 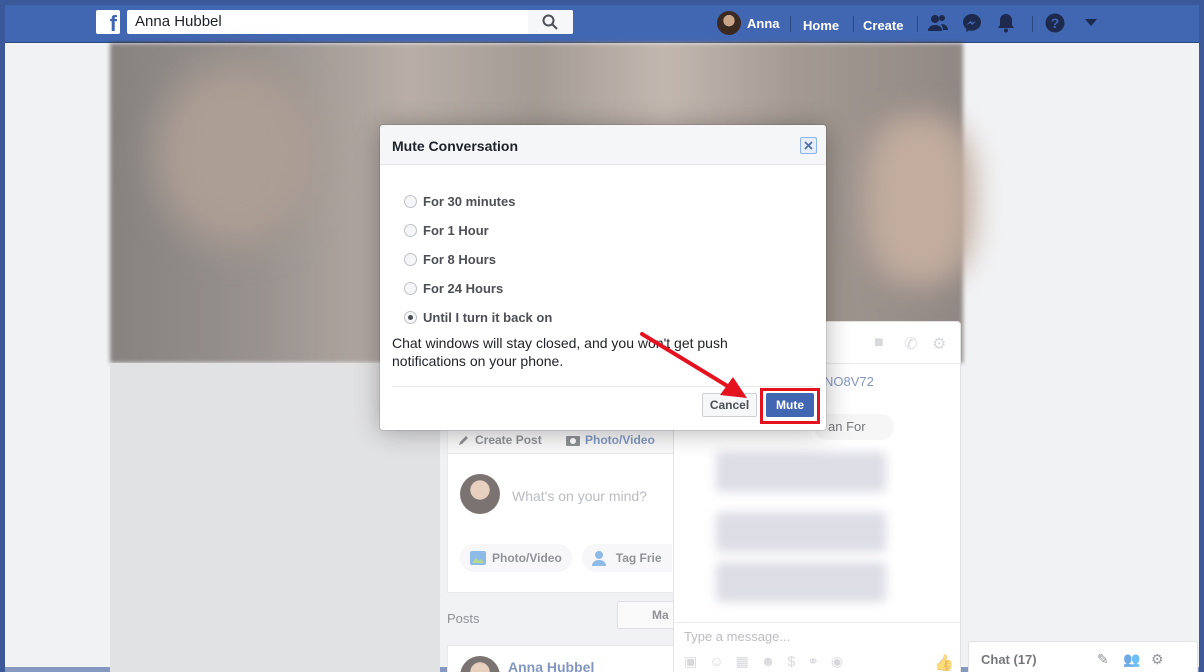 I want to click on option-label: For 1 Hour, so click(x=456, y=230).